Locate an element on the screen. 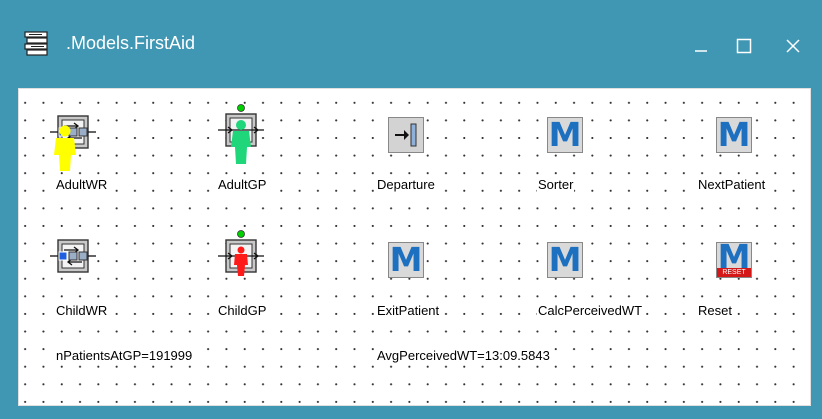 The image size is (822, 419). person-yellow-icon is located at coordinates (65, 148).